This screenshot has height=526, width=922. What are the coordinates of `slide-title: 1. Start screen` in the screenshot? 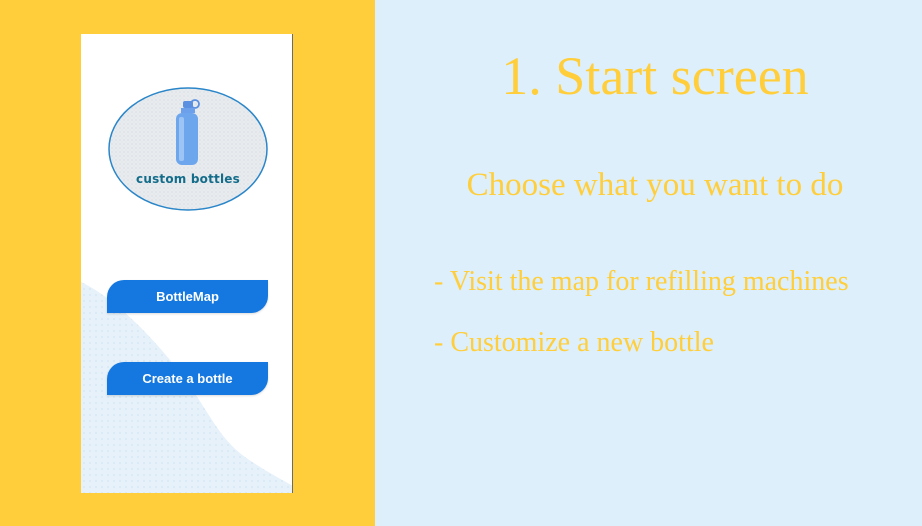 It's located at (655, 76).